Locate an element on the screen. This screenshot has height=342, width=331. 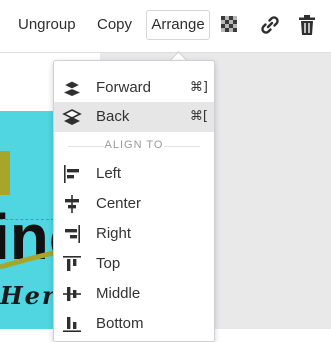
align-center-icon is located at coordinates (72, 204).